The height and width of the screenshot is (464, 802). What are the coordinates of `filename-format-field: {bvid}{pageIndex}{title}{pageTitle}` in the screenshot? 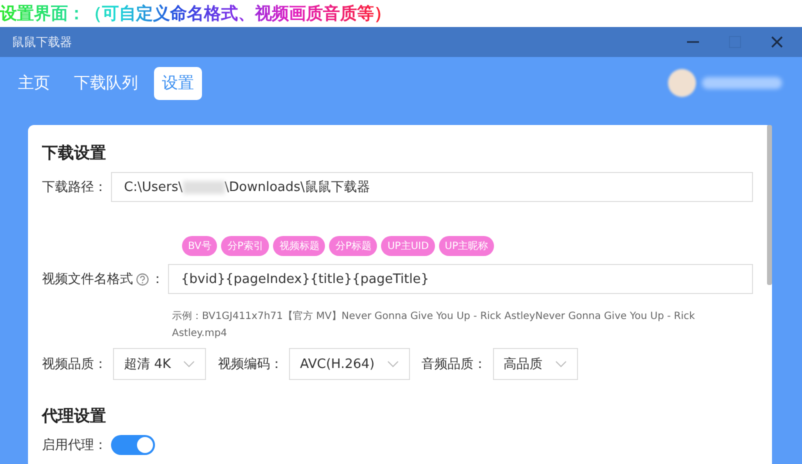 It's located at (460, 279).